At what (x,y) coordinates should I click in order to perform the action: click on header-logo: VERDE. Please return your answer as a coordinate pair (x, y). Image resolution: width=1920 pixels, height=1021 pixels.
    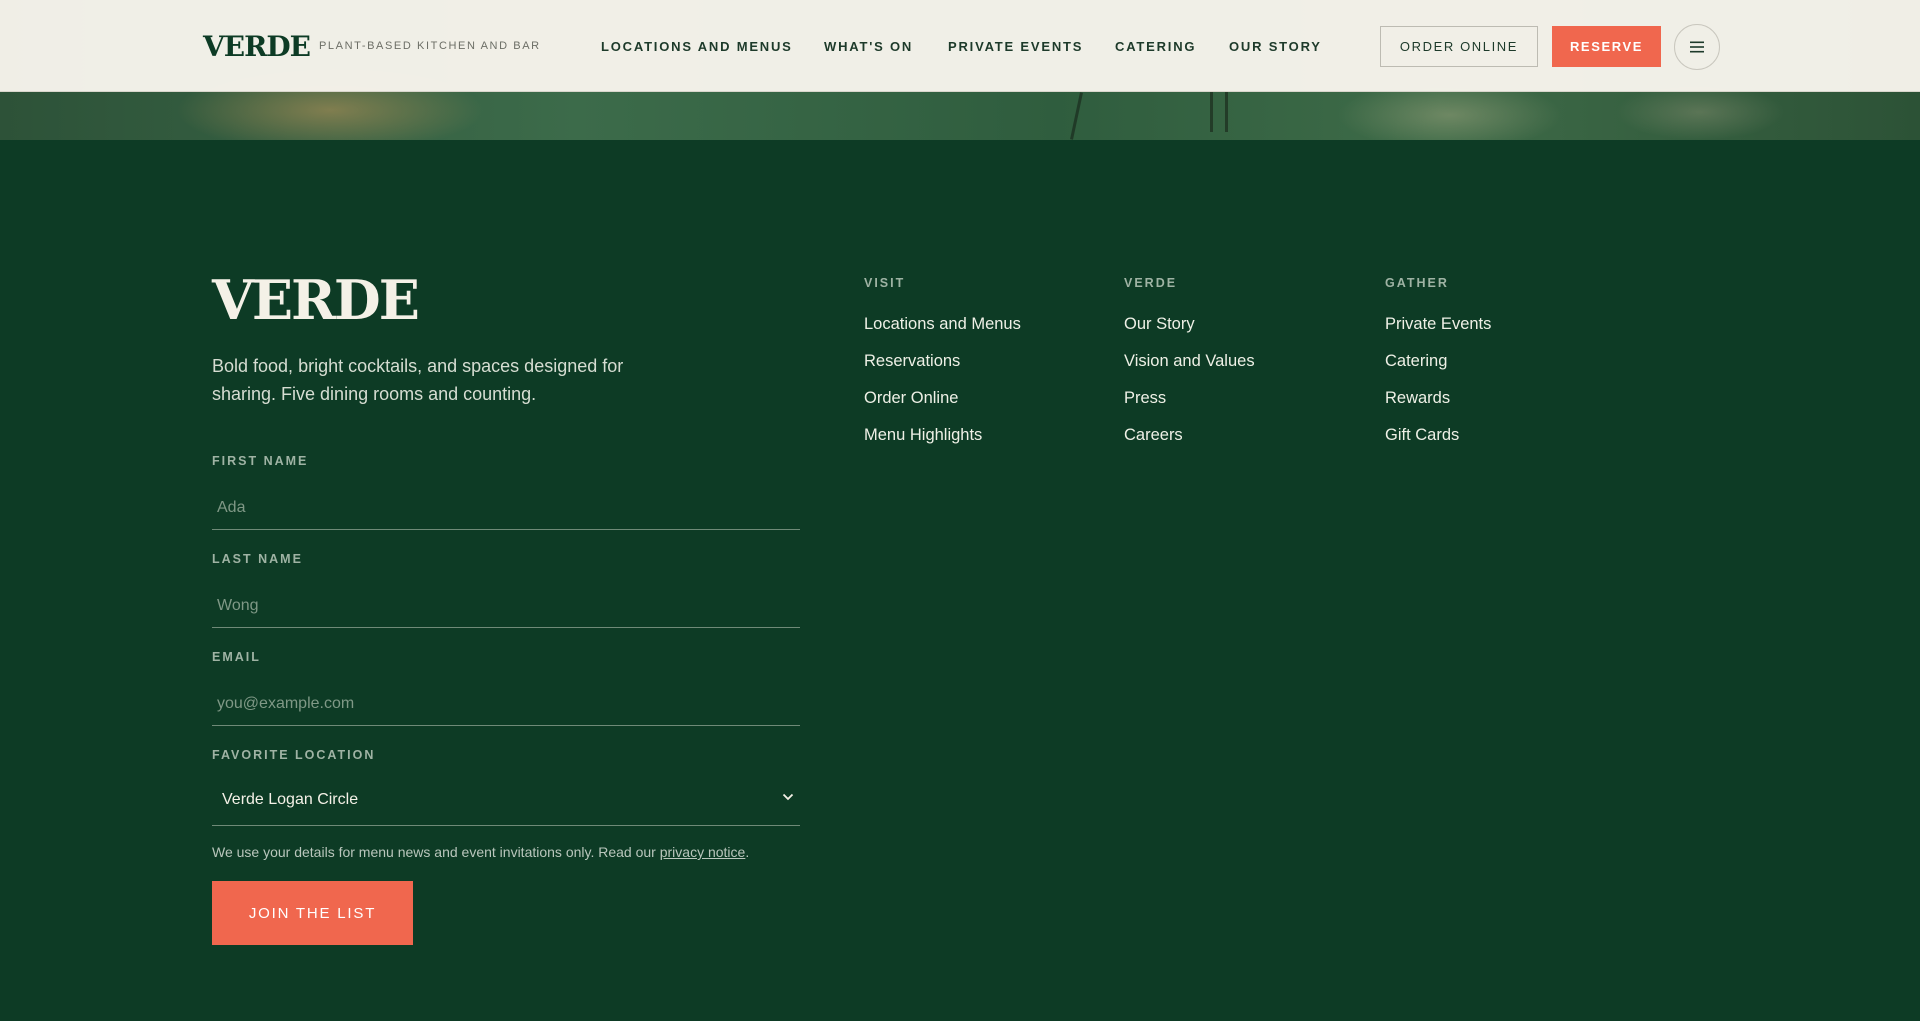
    Looking at the image, I should click on (257, 46).